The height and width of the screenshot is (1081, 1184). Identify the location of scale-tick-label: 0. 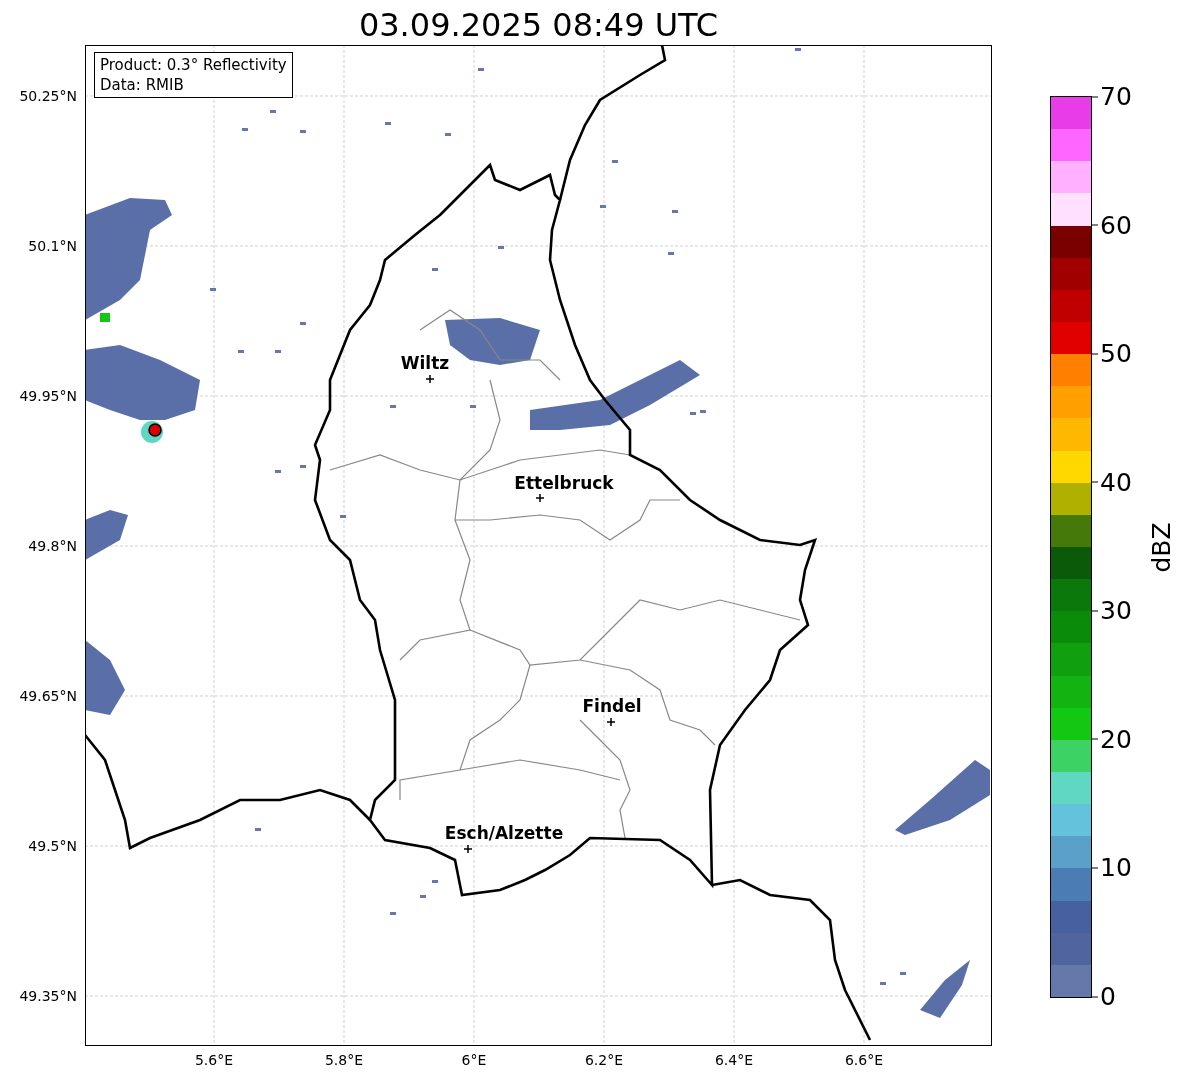
(1104, 996).